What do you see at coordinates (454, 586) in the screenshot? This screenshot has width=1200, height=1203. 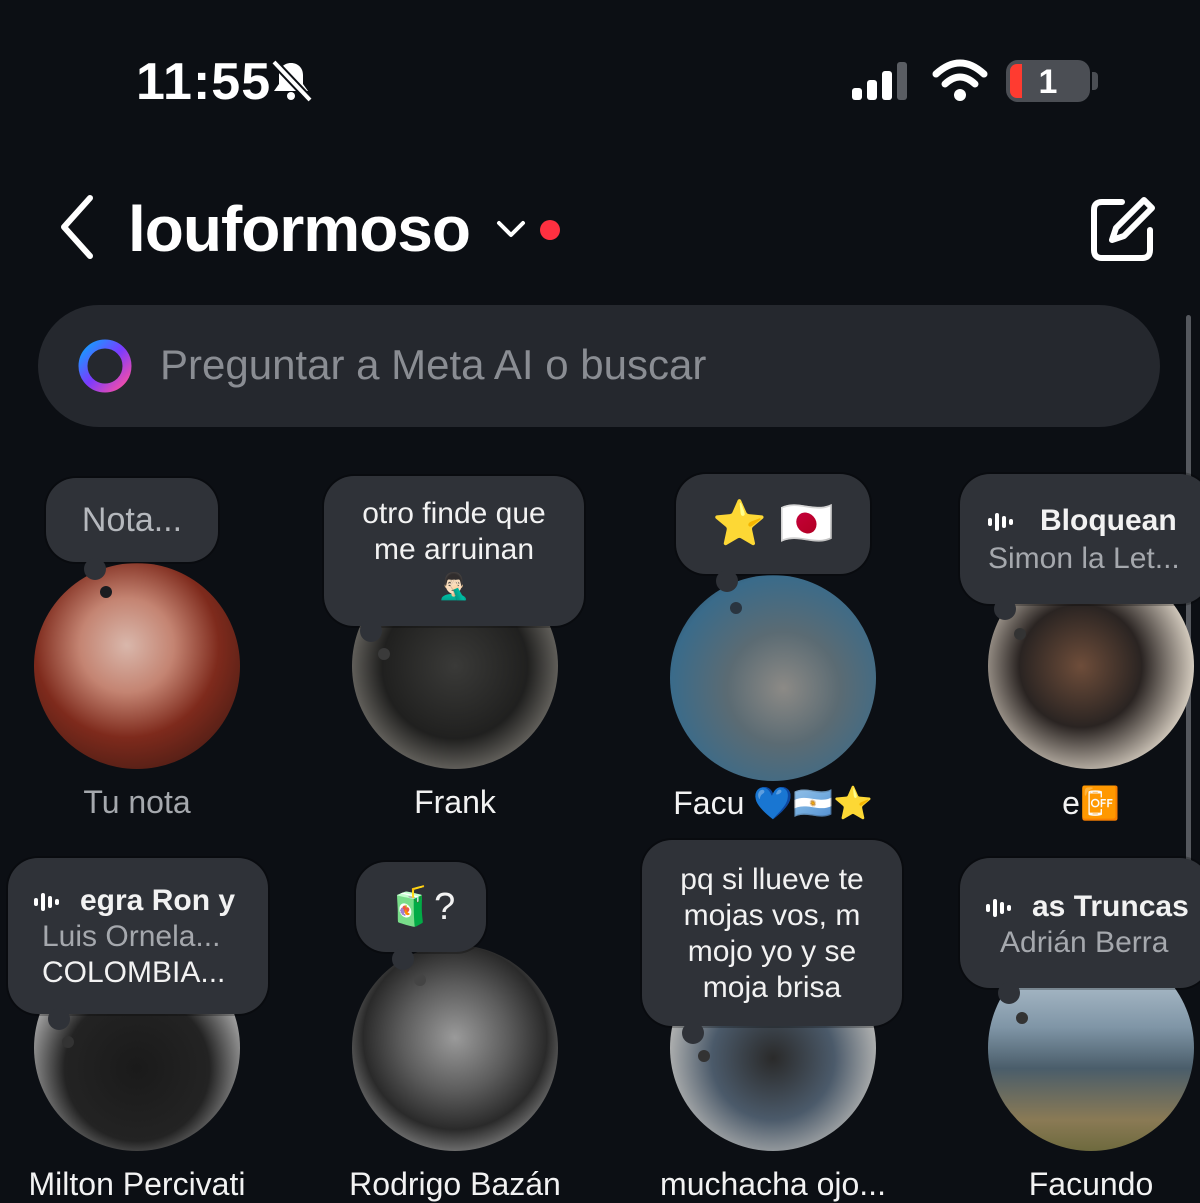 I see `note-emoji: 🤦🏻‍♂️` at bounding box center [454, 586].